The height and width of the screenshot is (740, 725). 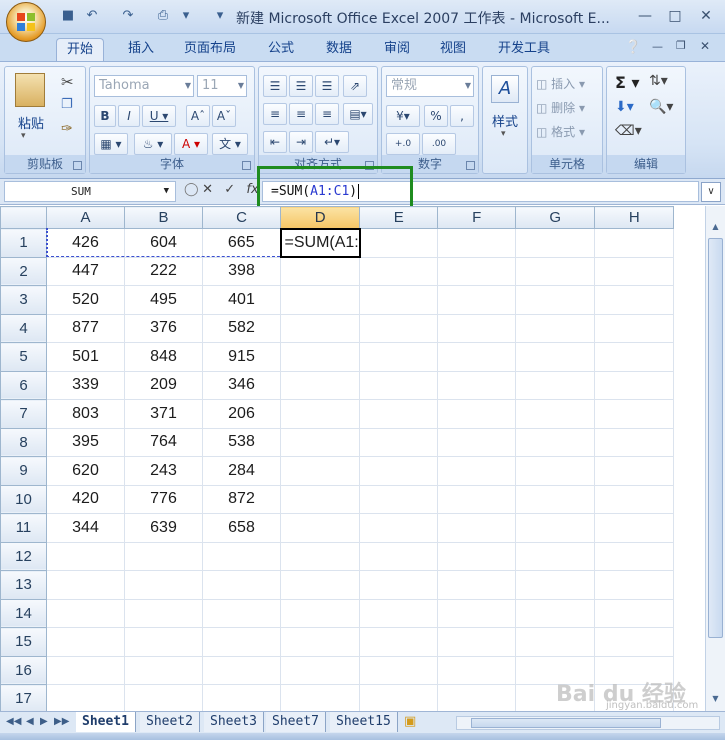 What do you see at coordinates (477, 328) in the screenshot?
I see `cell-f4` at bounding box center [477, 328].